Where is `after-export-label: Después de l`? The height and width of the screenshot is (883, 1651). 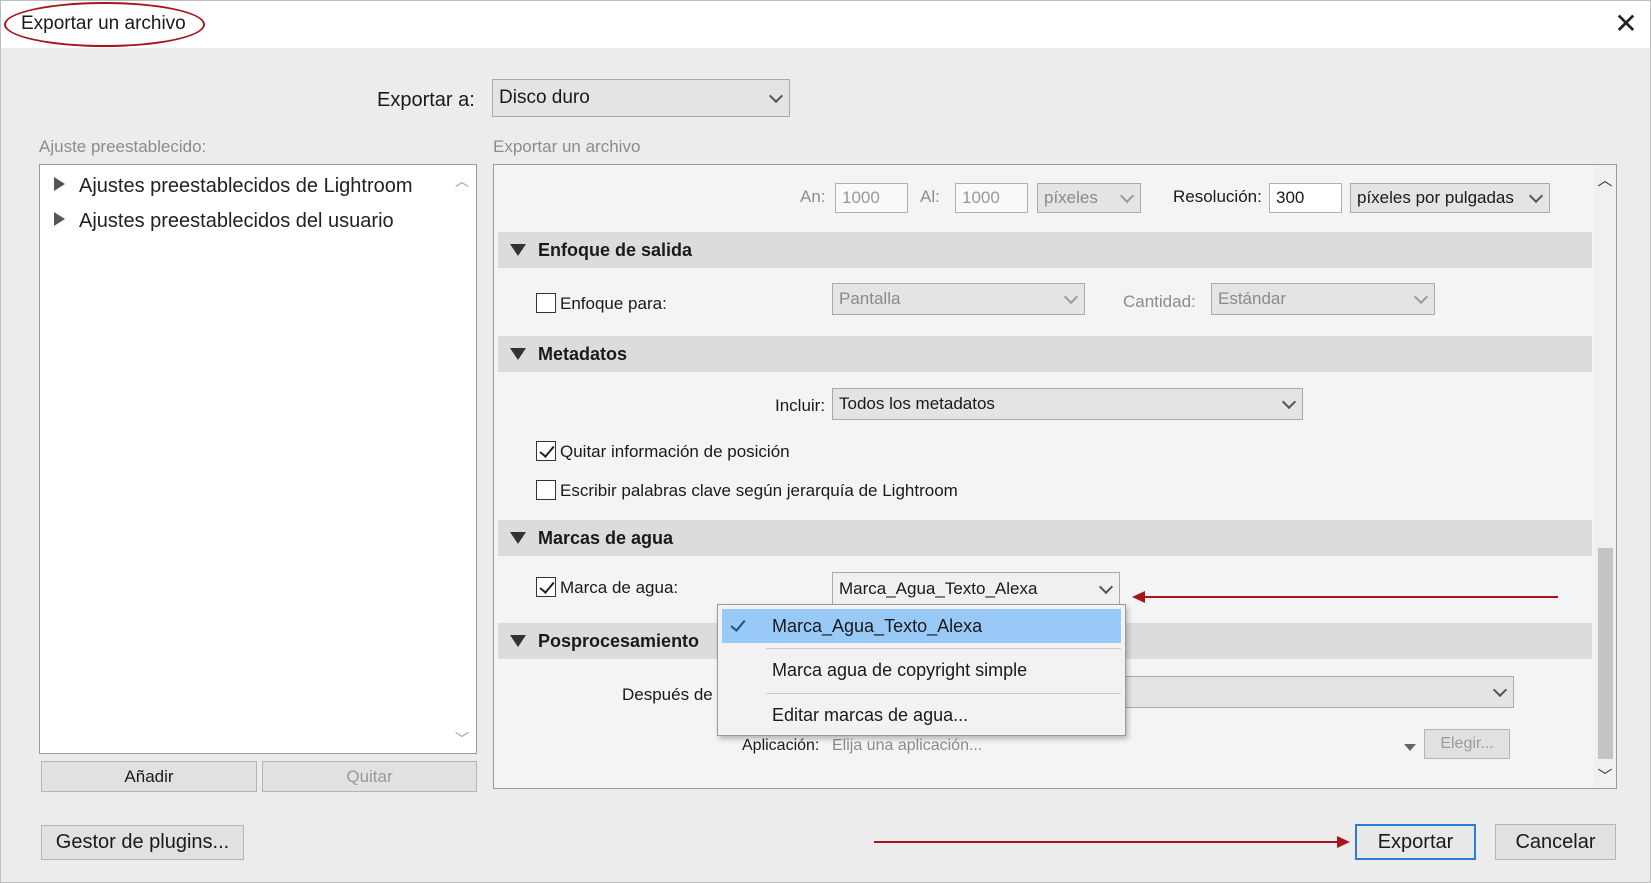 after-export-label: Después de l is located at coordinates (672, 694).